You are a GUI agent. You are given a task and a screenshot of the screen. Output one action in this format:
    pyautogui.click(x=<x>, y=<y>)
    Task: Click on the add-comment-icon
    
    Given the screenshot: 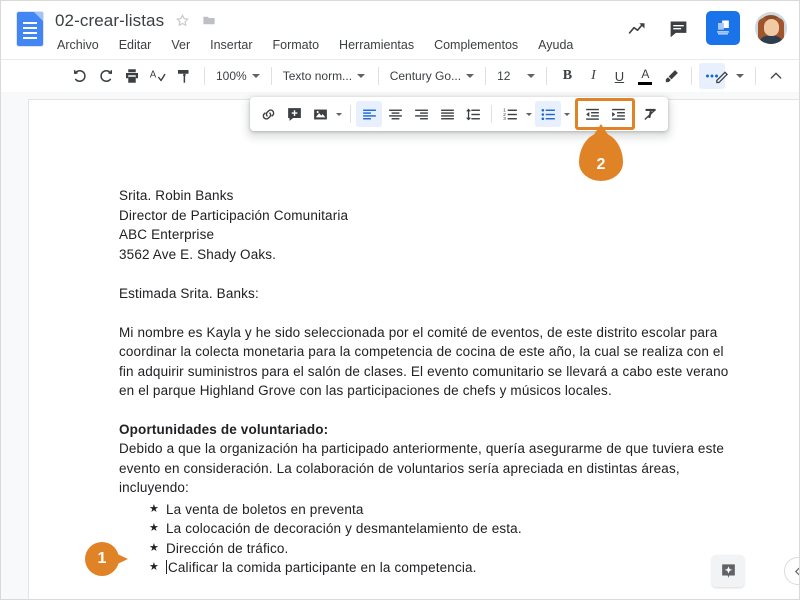 What is the action you would take?
    pyautogui.click(x=294, y=114)
    